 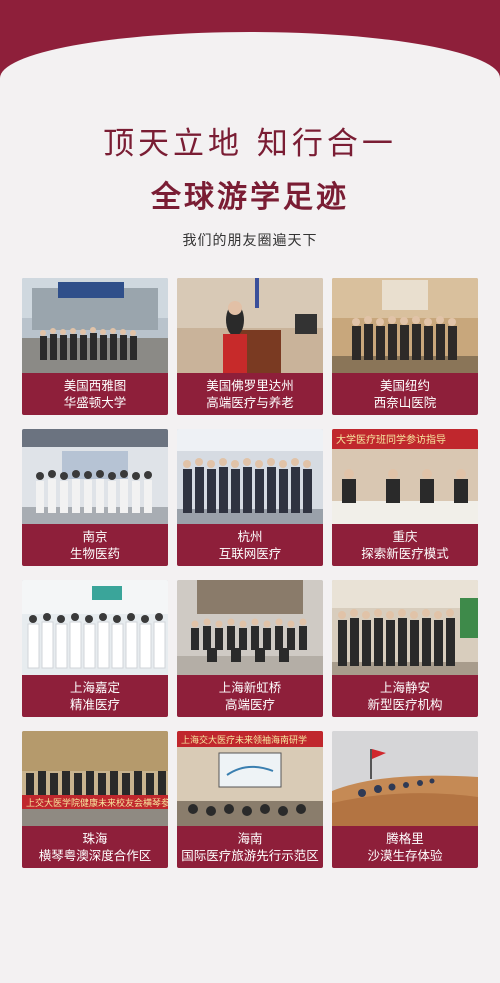 I want to click on destination-card-hainan: 上海交大医疗未来领袖海南研学 海南 国际医疗旅游先行示范区, so click(x=250, y=799).